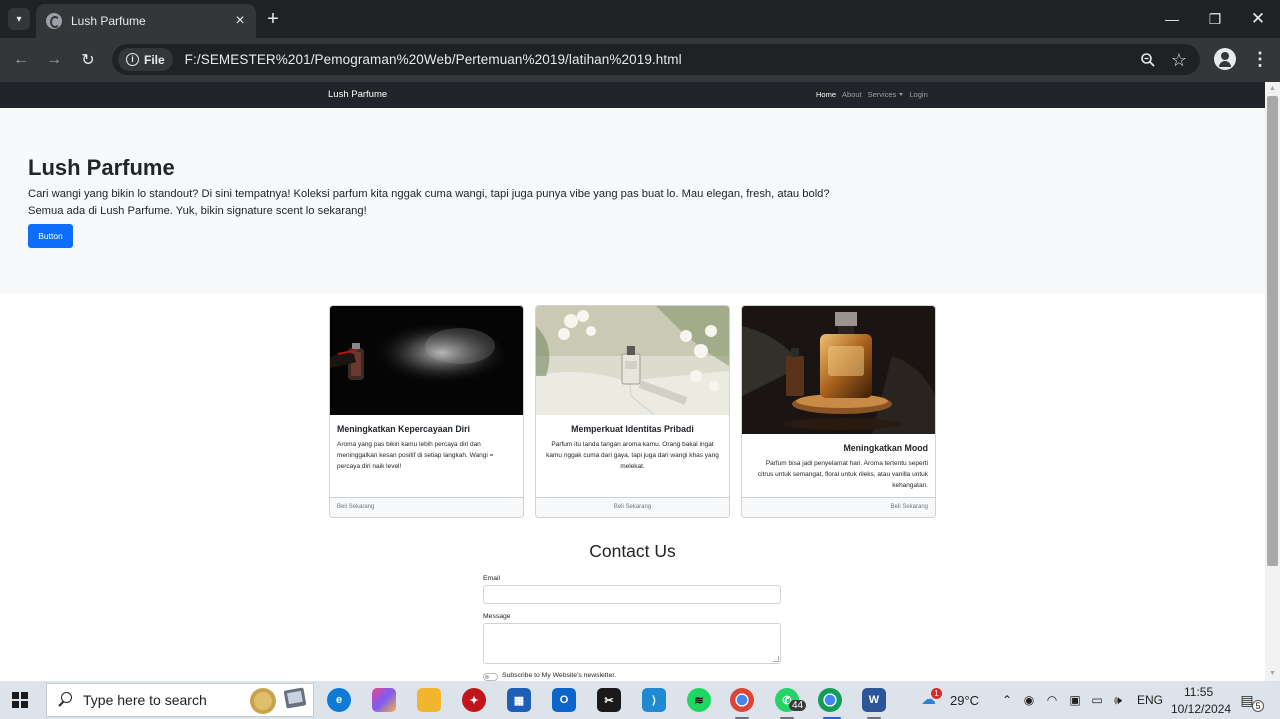 The image size is (1280, 719). Describe the element at coordinates (632, 643) in the screenshot. I see `message-textarea` at that location.